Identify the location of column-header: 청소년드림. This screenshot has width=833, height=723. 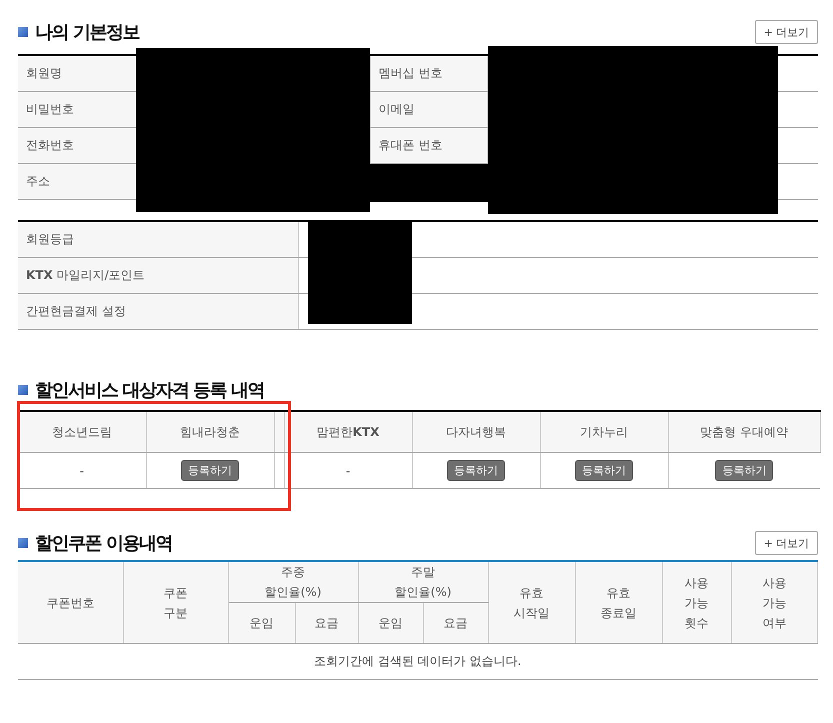
(82, 431).